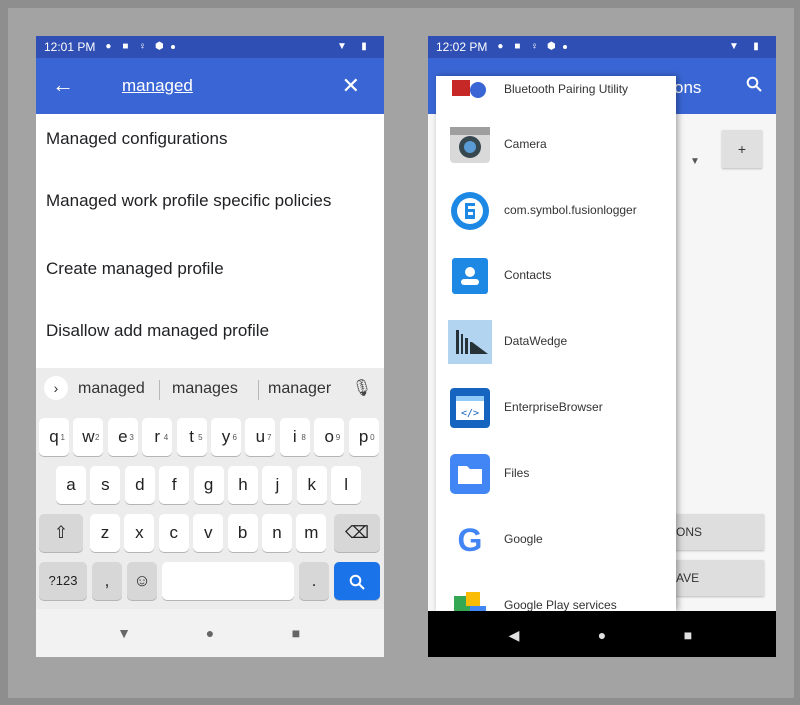  I want to click on key-s: s, so click(105, 485).